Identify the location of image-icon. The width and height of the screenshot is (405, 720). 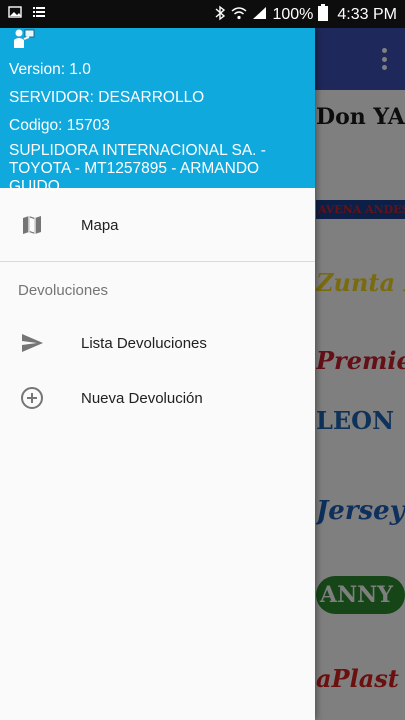
(15, 14).